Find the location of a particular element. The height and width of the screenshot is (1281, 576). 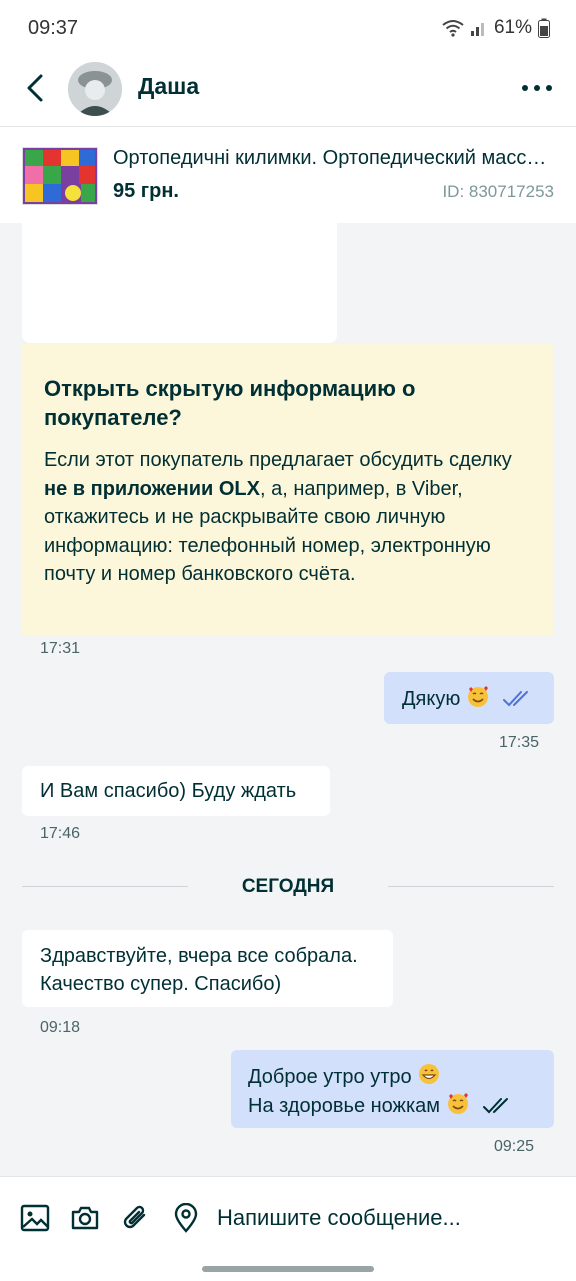

message-time: 09:18 is located at coordinates (60, 1027).